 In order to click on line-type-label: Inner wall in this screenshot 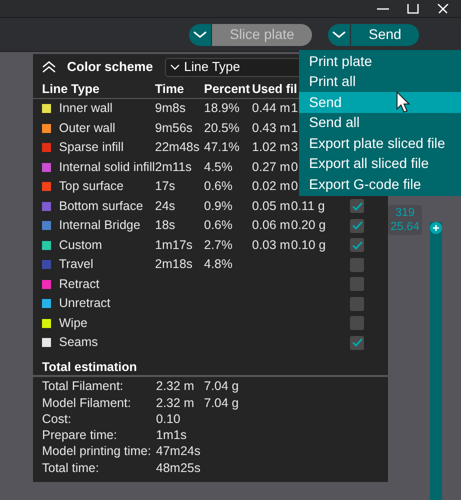, I will do `click(85, 109)`.